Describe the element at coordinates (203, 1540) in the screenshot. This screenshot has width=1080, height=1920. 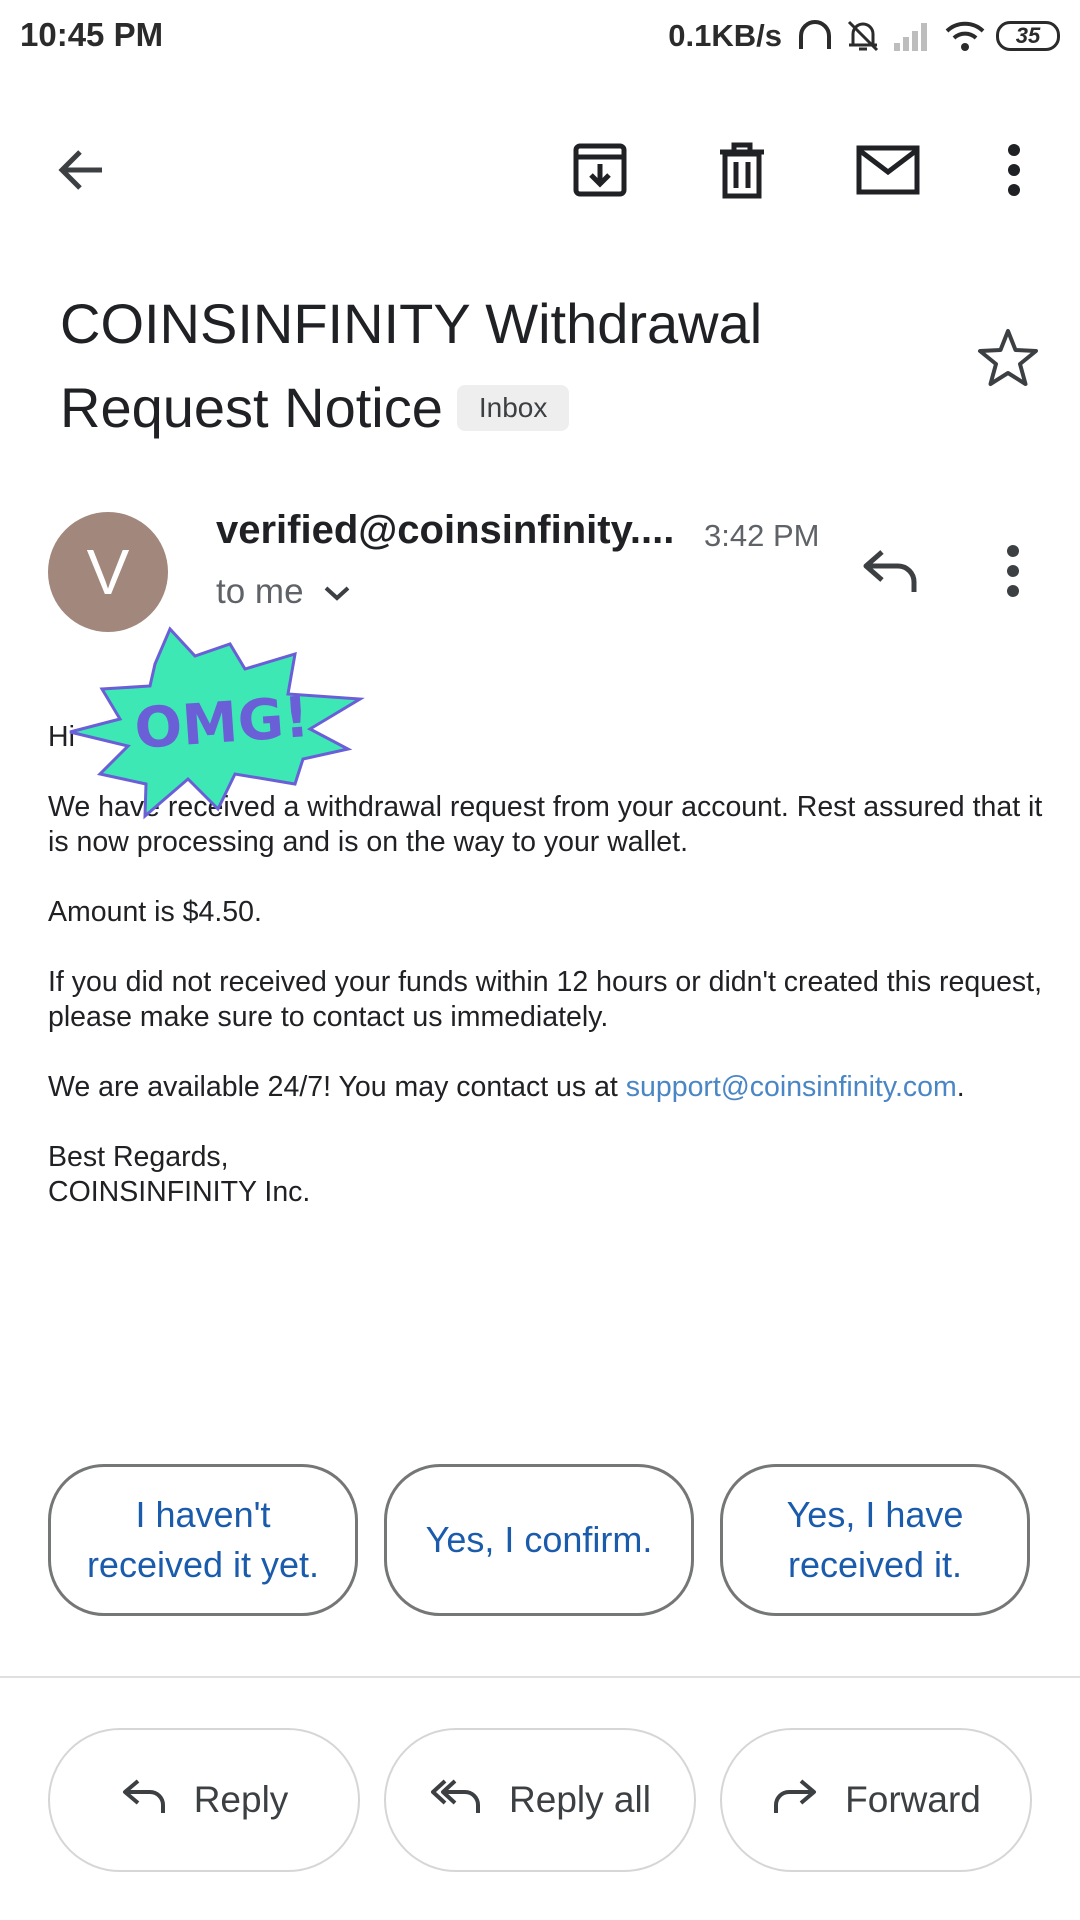
I see `smart-reply-not-received: I haven't received it yet.` at that location.